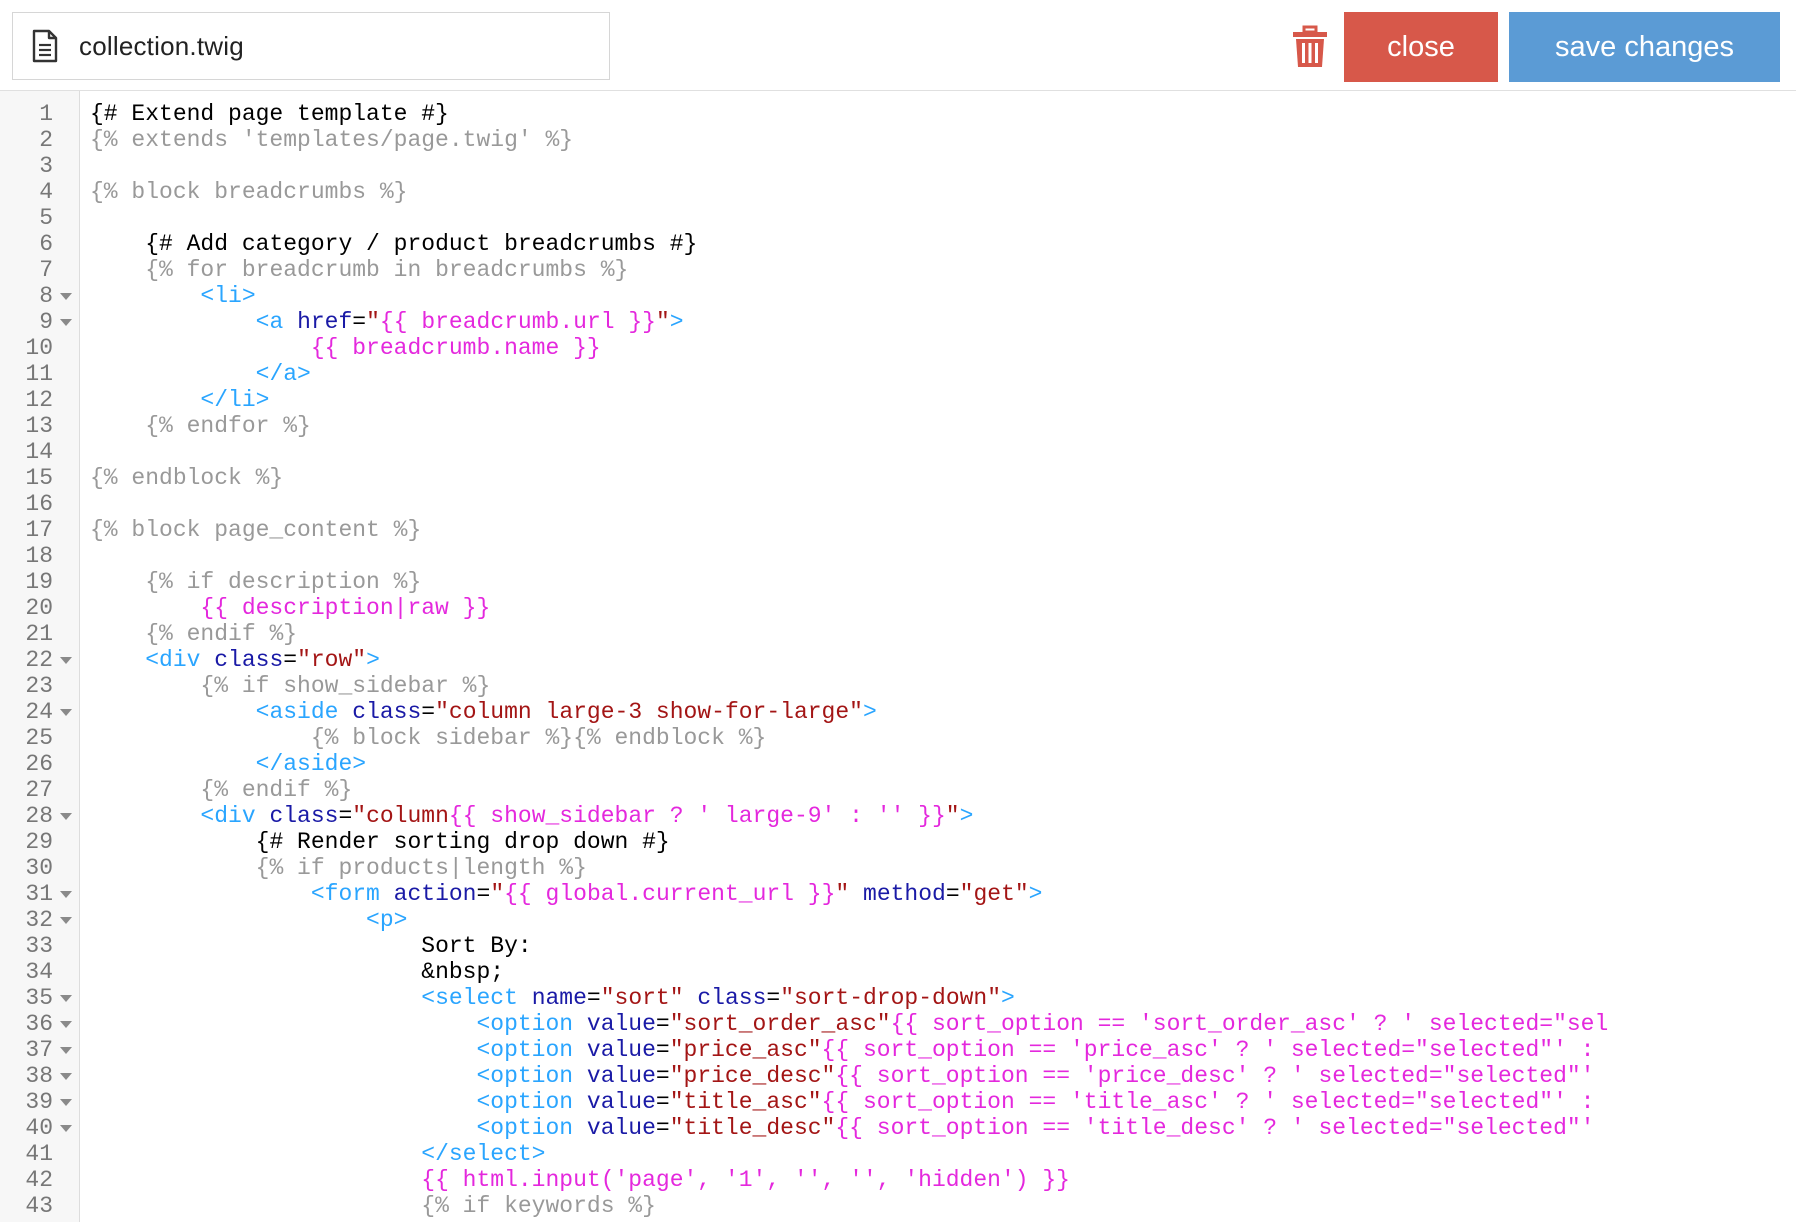 Image resolution: width=1796 pixels, height=1222 pixels. What do you see at coordinates (780, 1024) in the screenshot?
I see `token-str: "sort_order_asc"` at bounding box center [780, 1024].